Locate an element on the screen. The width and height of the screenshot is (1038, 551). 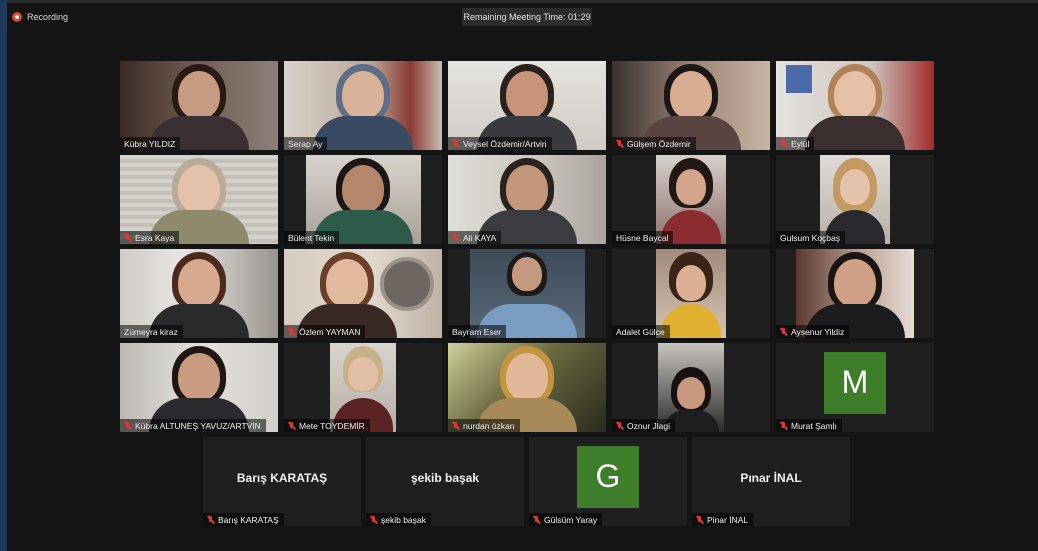
nameplate: Murat Şamlı is located at coordinates (809, 425).